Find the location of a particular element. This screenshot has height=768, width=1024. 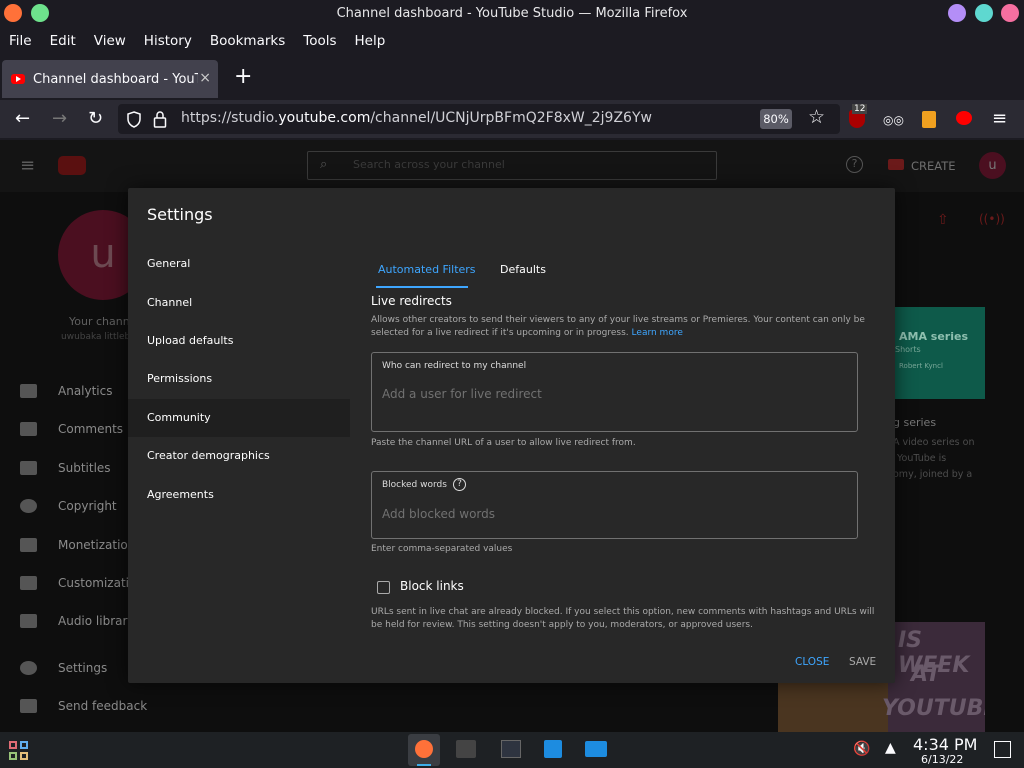

clock-time: 4:34 PM is located at coordinates (945, 744).